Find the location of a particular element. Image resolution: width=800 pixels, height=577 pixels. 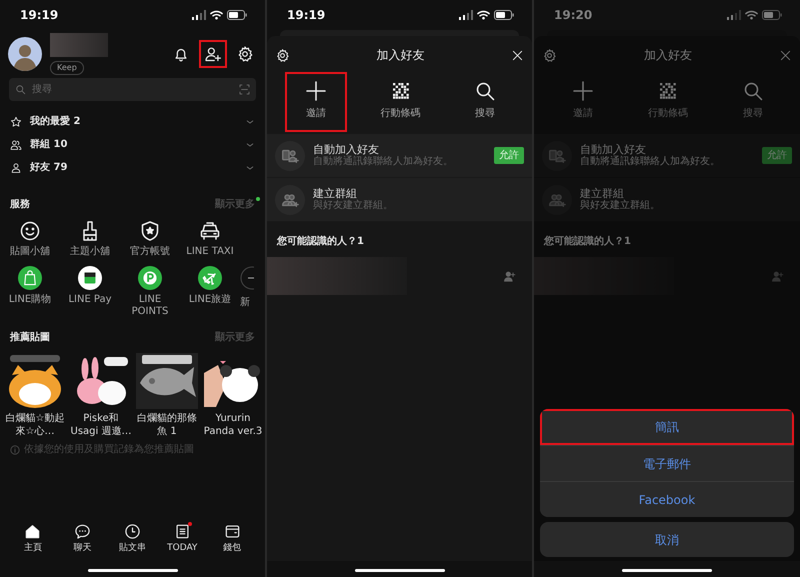

group-icon is located at coordinates (16, 144).